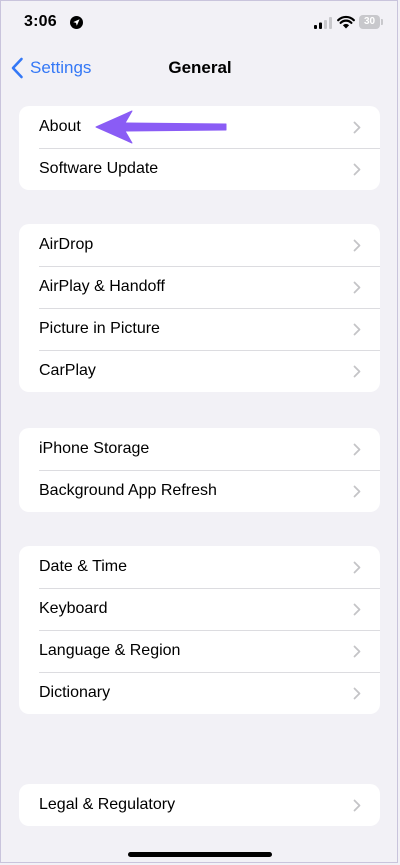  I want to click on chevron-left-icon, so click(17, 68).